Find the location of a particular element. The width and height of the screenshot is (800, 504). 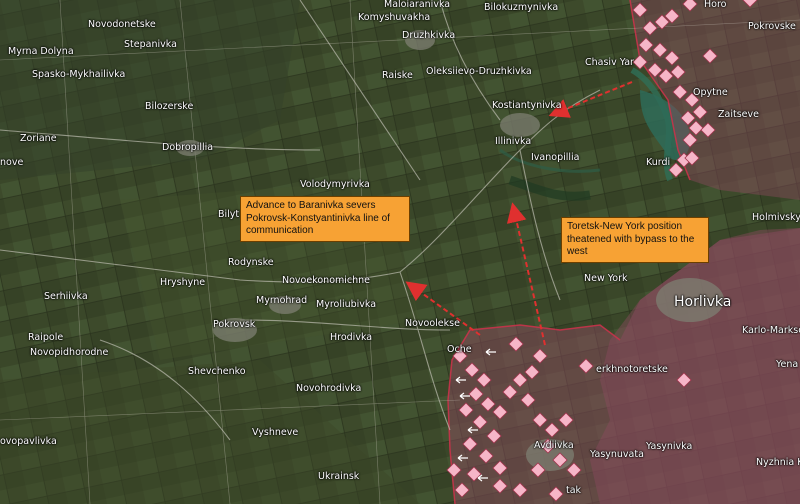

place-novopavlivka: ovopavlivka is located at coordinates (28, 441).